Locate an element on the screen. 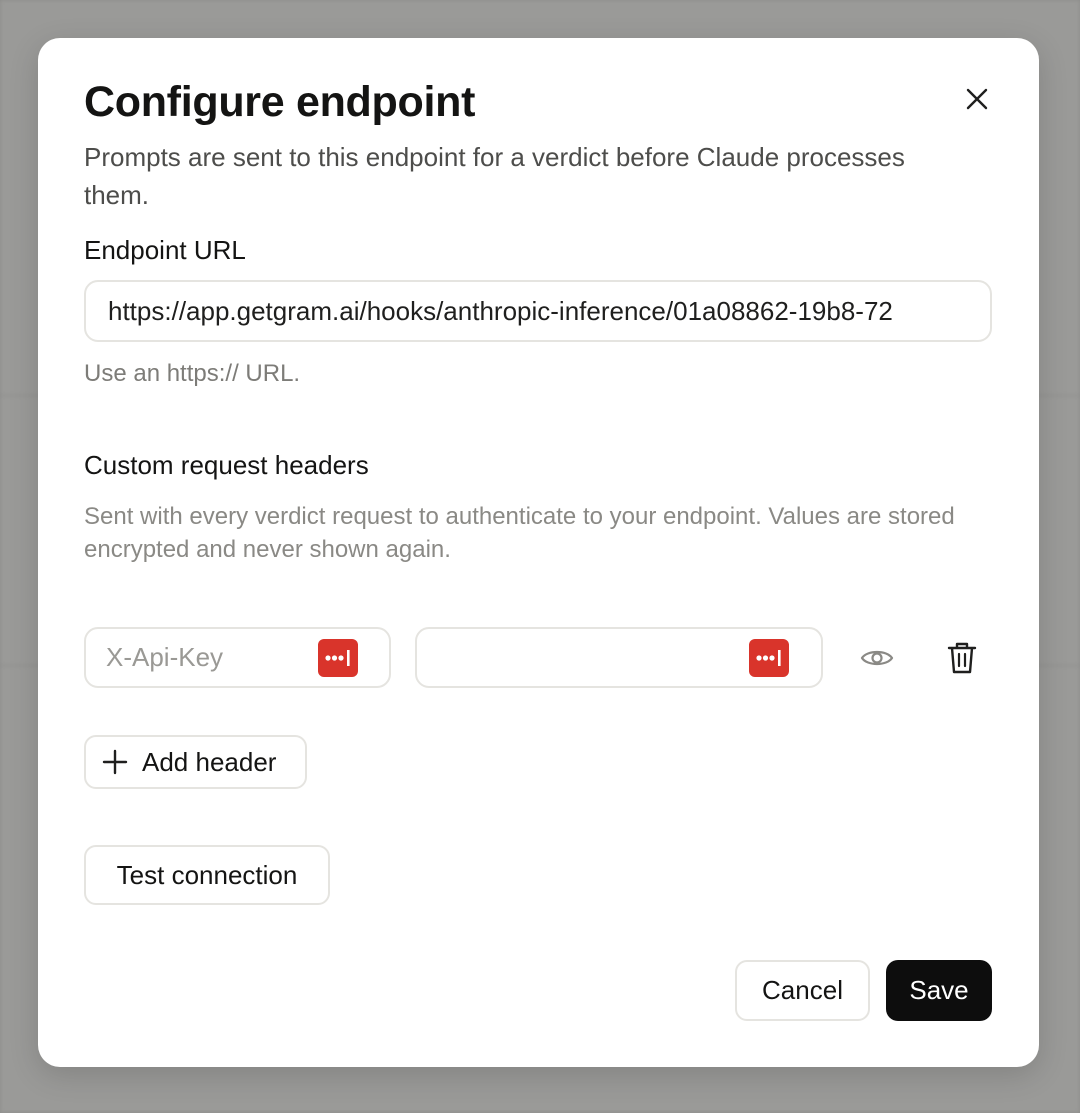 The image size is (1080, 1113). close-icon is located at coordinates (977, 99).